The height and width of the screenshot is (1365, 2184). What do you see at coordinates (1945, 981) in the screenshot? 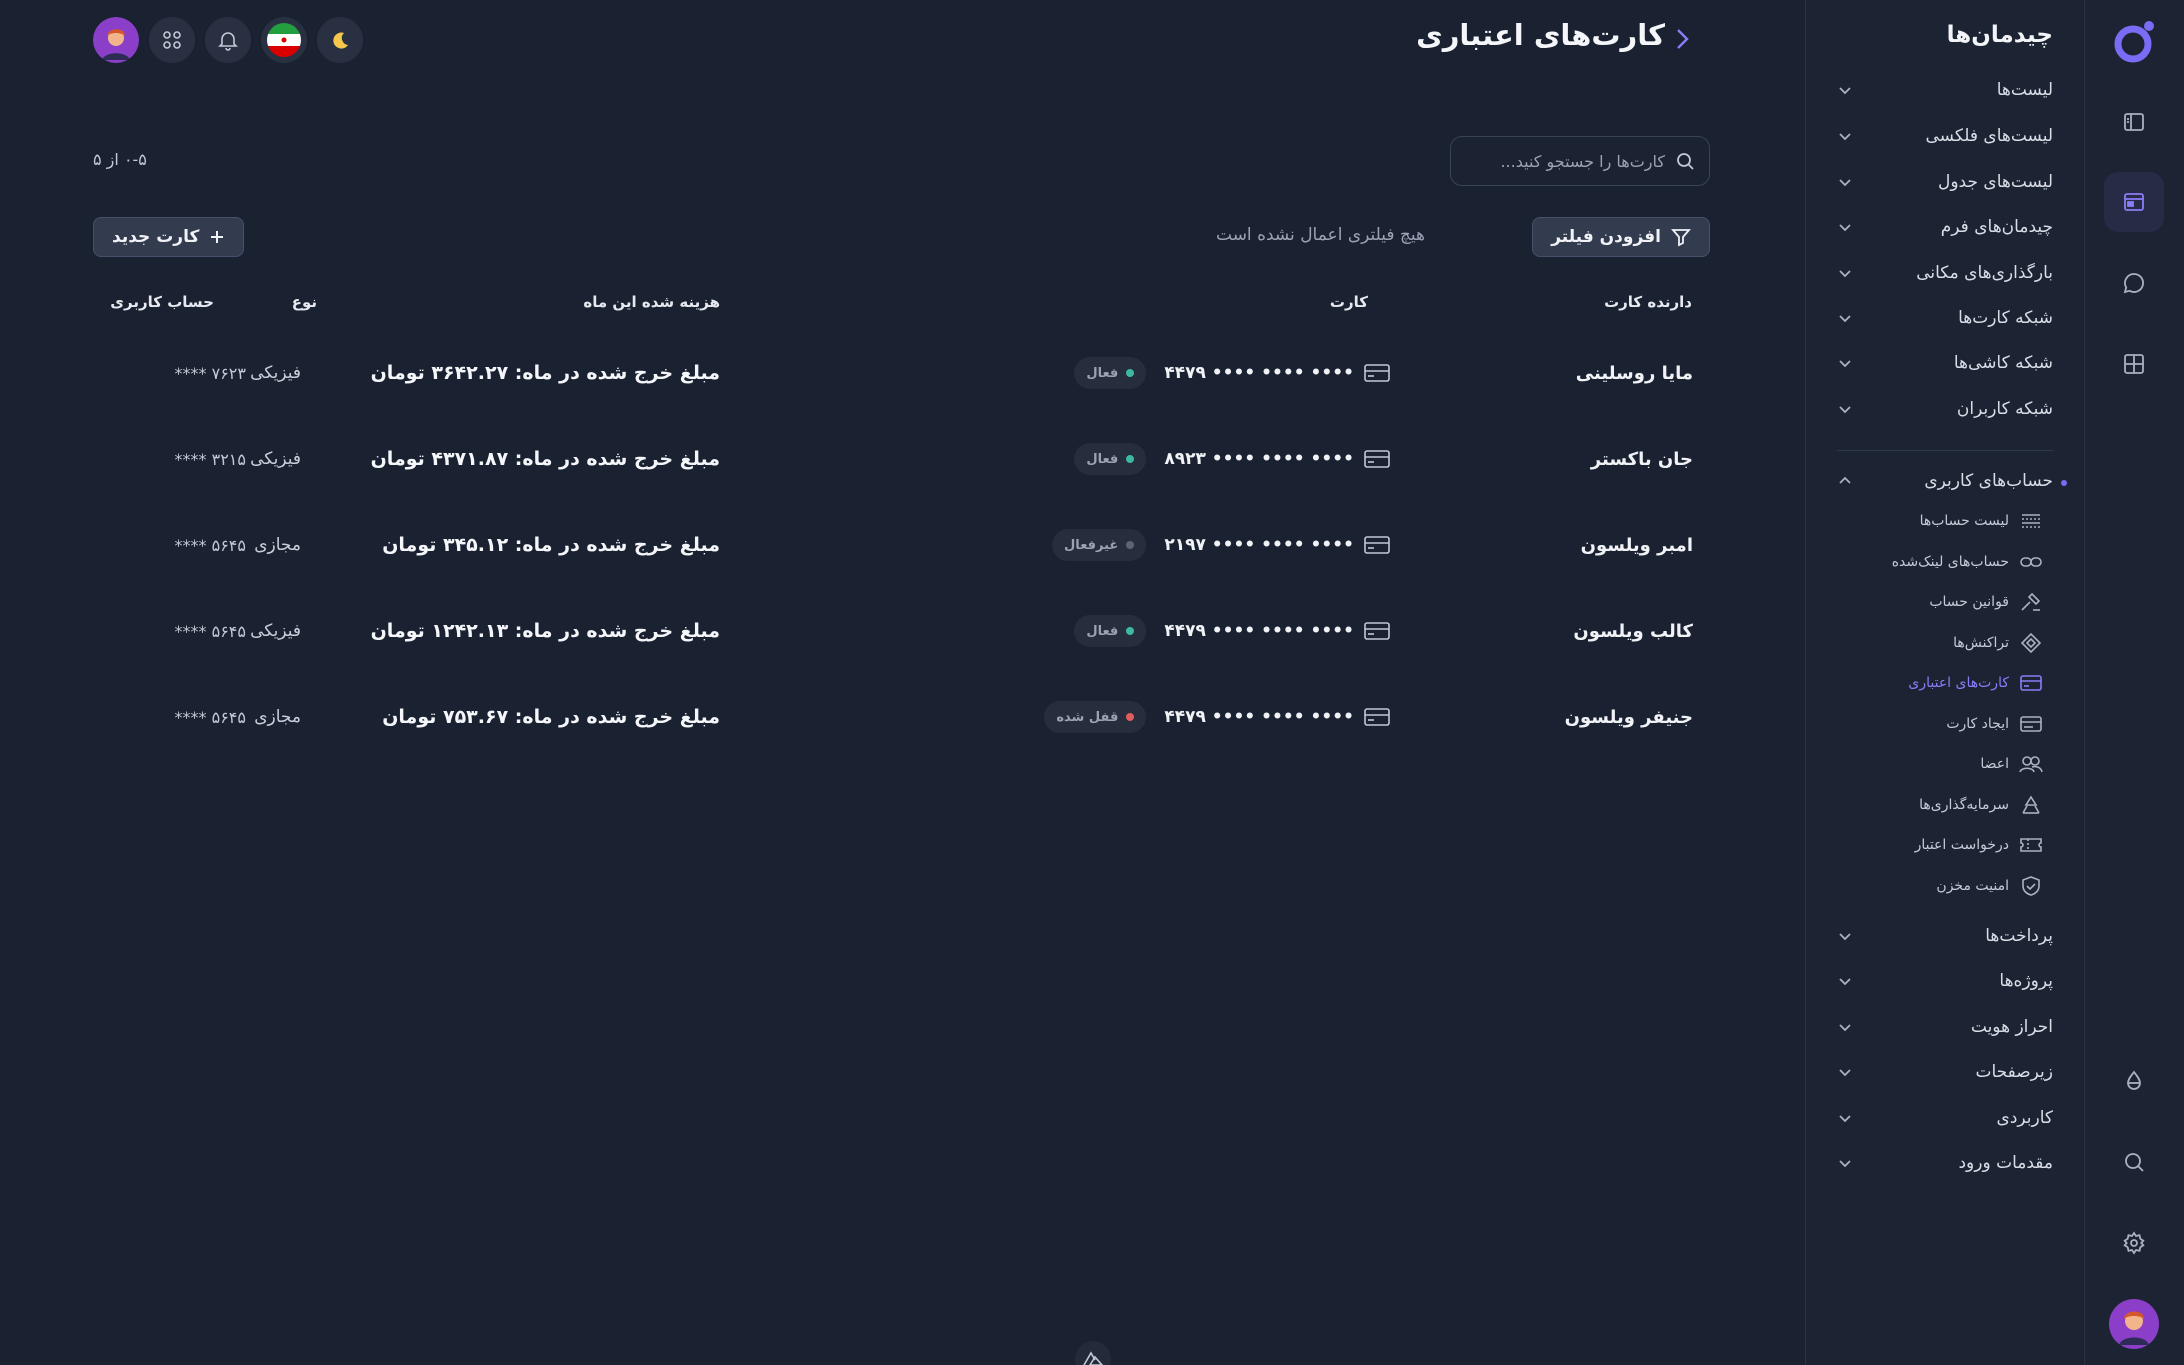
I see `sidebar-item-projects: پروژه‌ها` at bounding box center [1945, 981].